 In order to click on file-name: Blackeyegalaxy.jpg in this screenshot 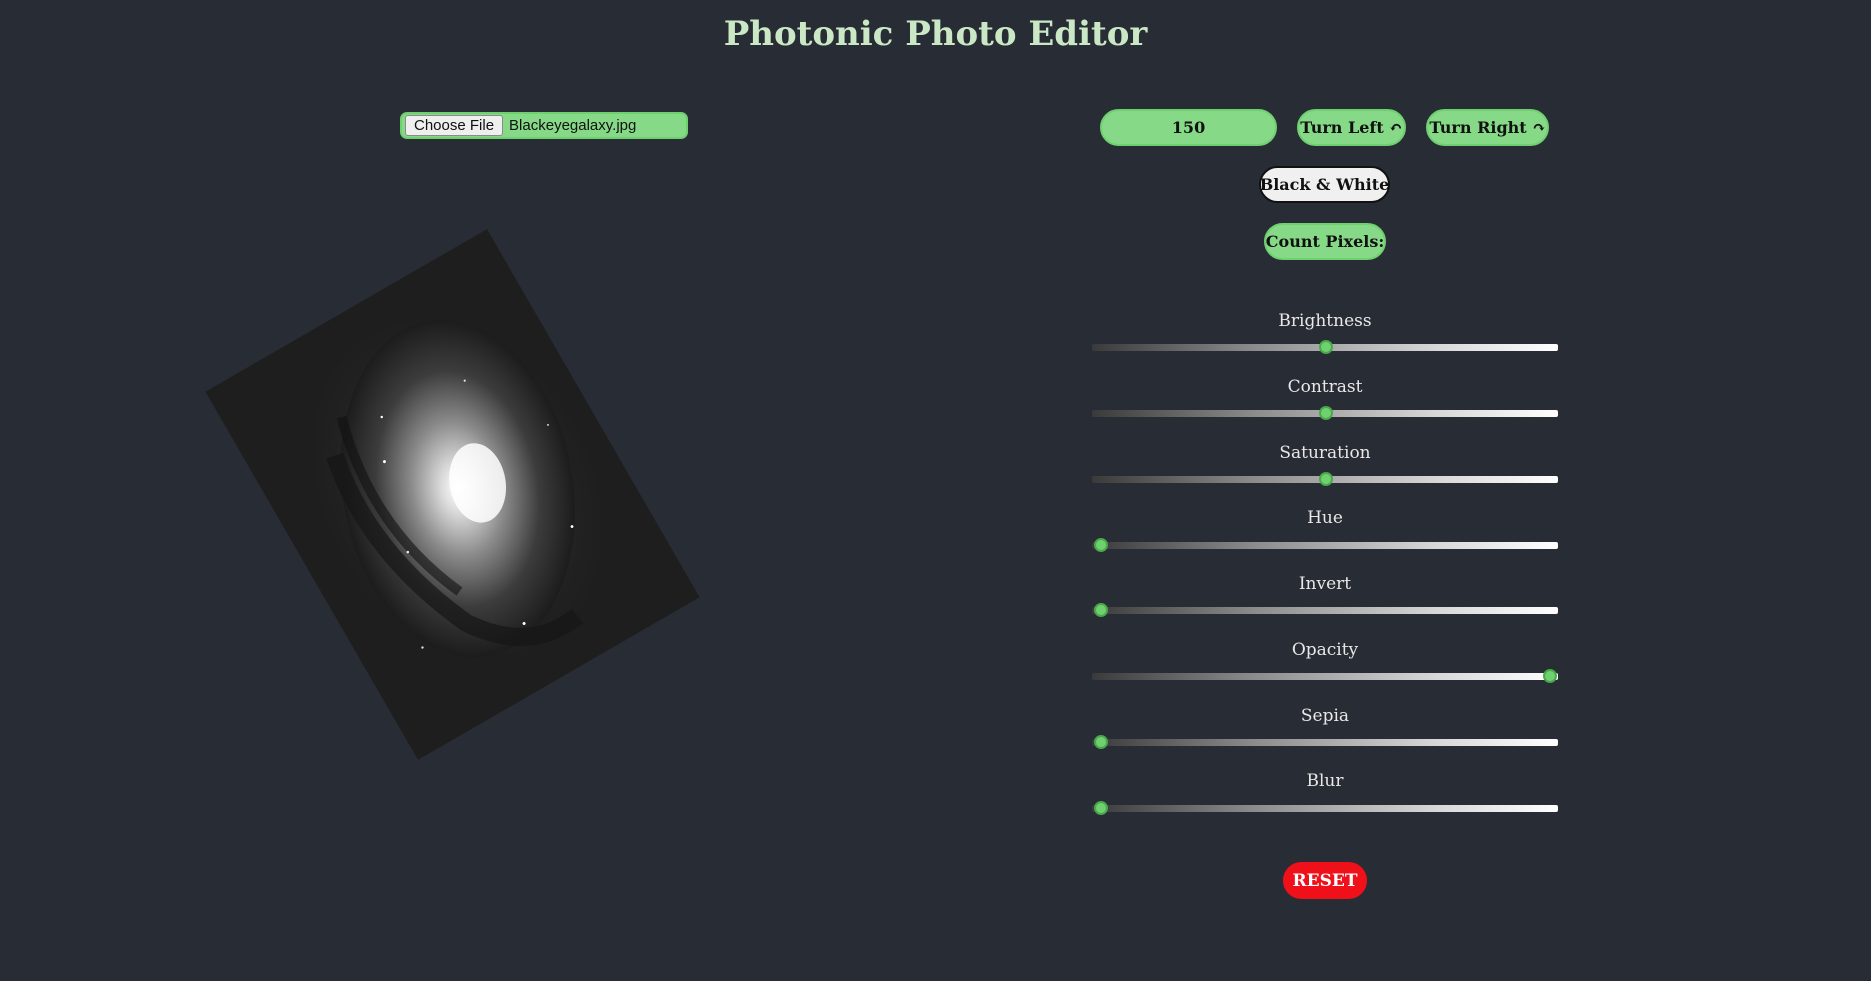, I will do `click(573, 125)`.